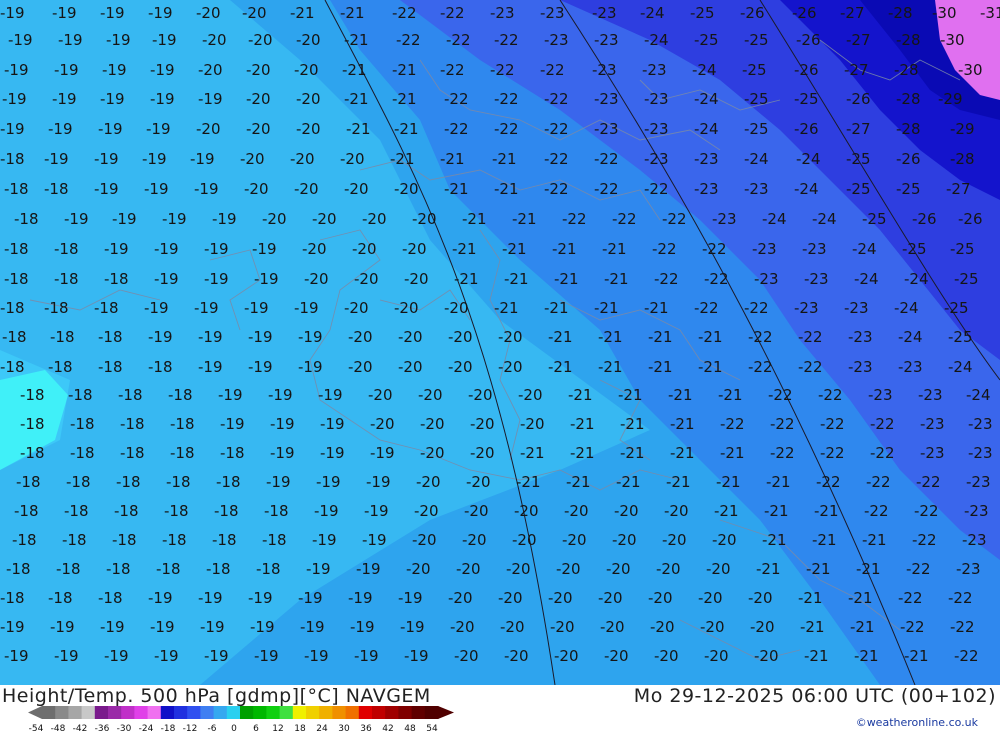 This screenshot has height=733, width=1000. What do you see at coordinates (804, 13) in the screenshot?
I see `temp-label: -26` at bounding box center [804, 13].